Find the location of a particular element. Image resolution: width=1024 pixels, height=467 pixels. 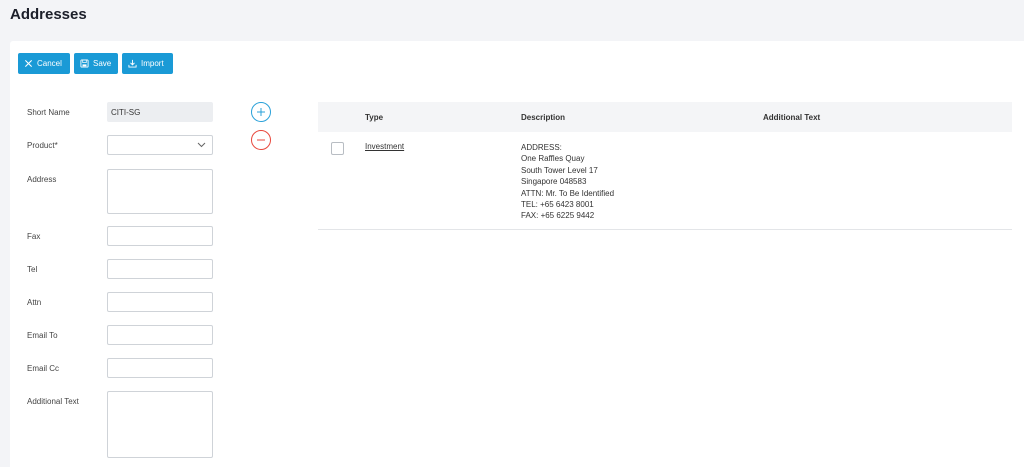

short-name-label: Short Name is located at coordinates (48, 112).